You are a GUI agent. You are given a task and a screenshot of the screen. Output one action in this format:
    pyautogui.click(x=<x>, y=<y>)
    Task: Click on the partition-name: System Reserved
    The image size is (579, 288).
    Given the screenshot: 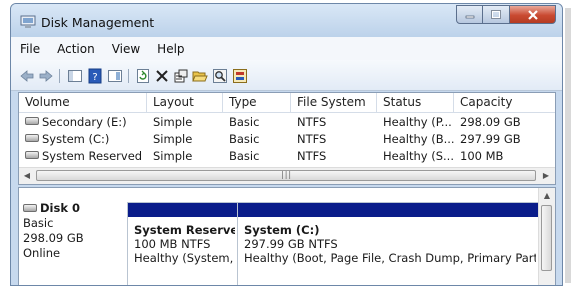 What is the action you would take?
    pyautogui.click(x=184, y=230)
    